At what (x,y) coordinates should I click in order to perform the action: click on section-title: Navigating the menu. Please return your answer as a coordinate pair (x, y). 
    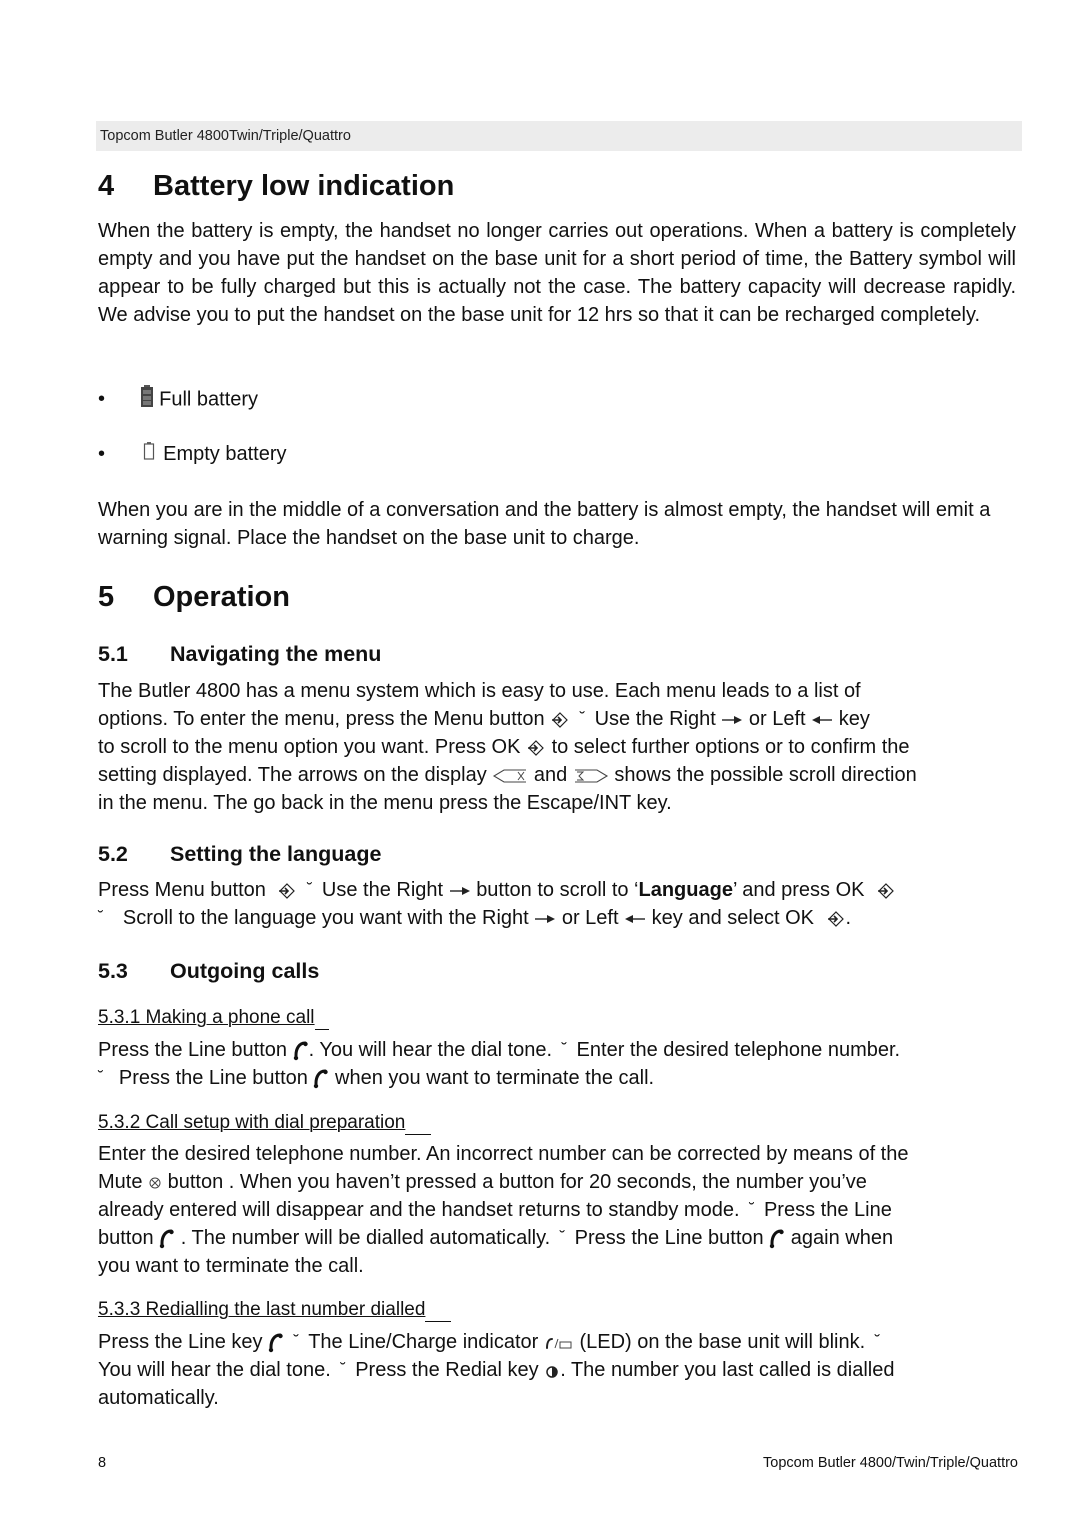
    Looking at the image, I should click on (276, 654).